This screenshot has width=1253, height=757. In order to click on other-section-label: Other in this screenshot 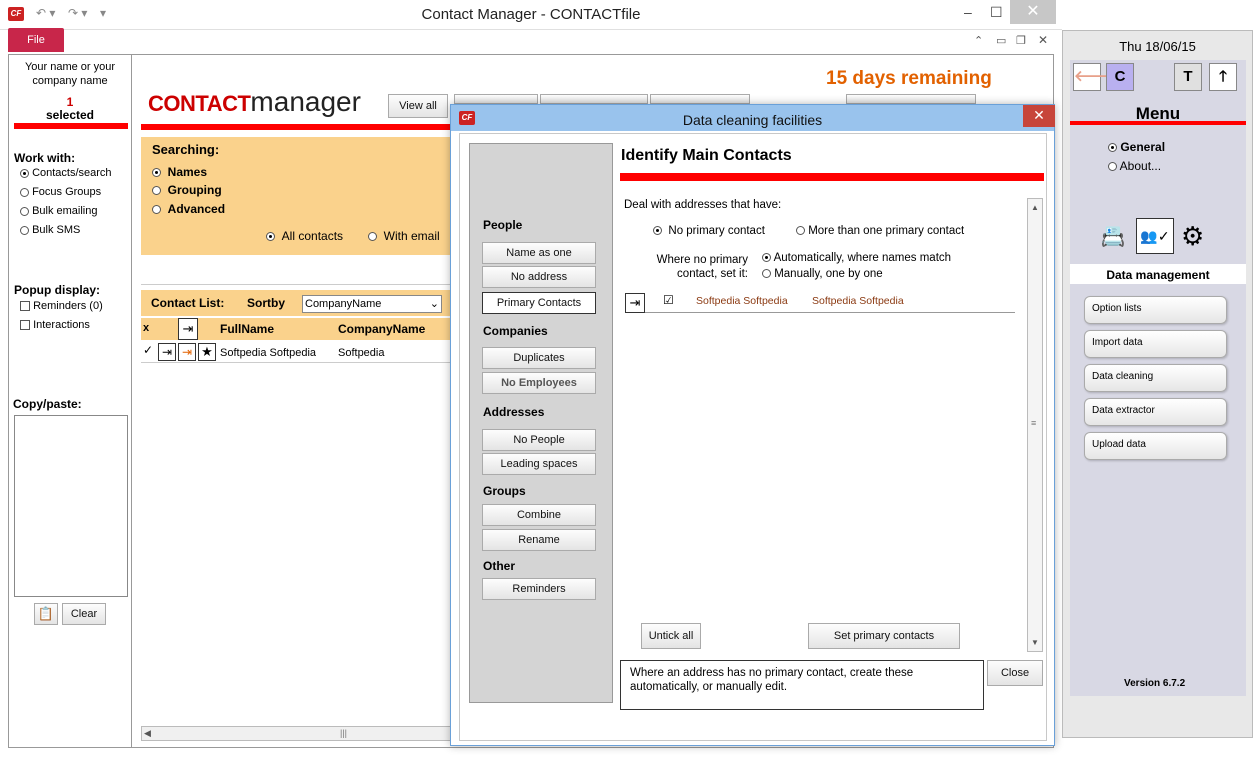, I will do `click(499, 566)`.